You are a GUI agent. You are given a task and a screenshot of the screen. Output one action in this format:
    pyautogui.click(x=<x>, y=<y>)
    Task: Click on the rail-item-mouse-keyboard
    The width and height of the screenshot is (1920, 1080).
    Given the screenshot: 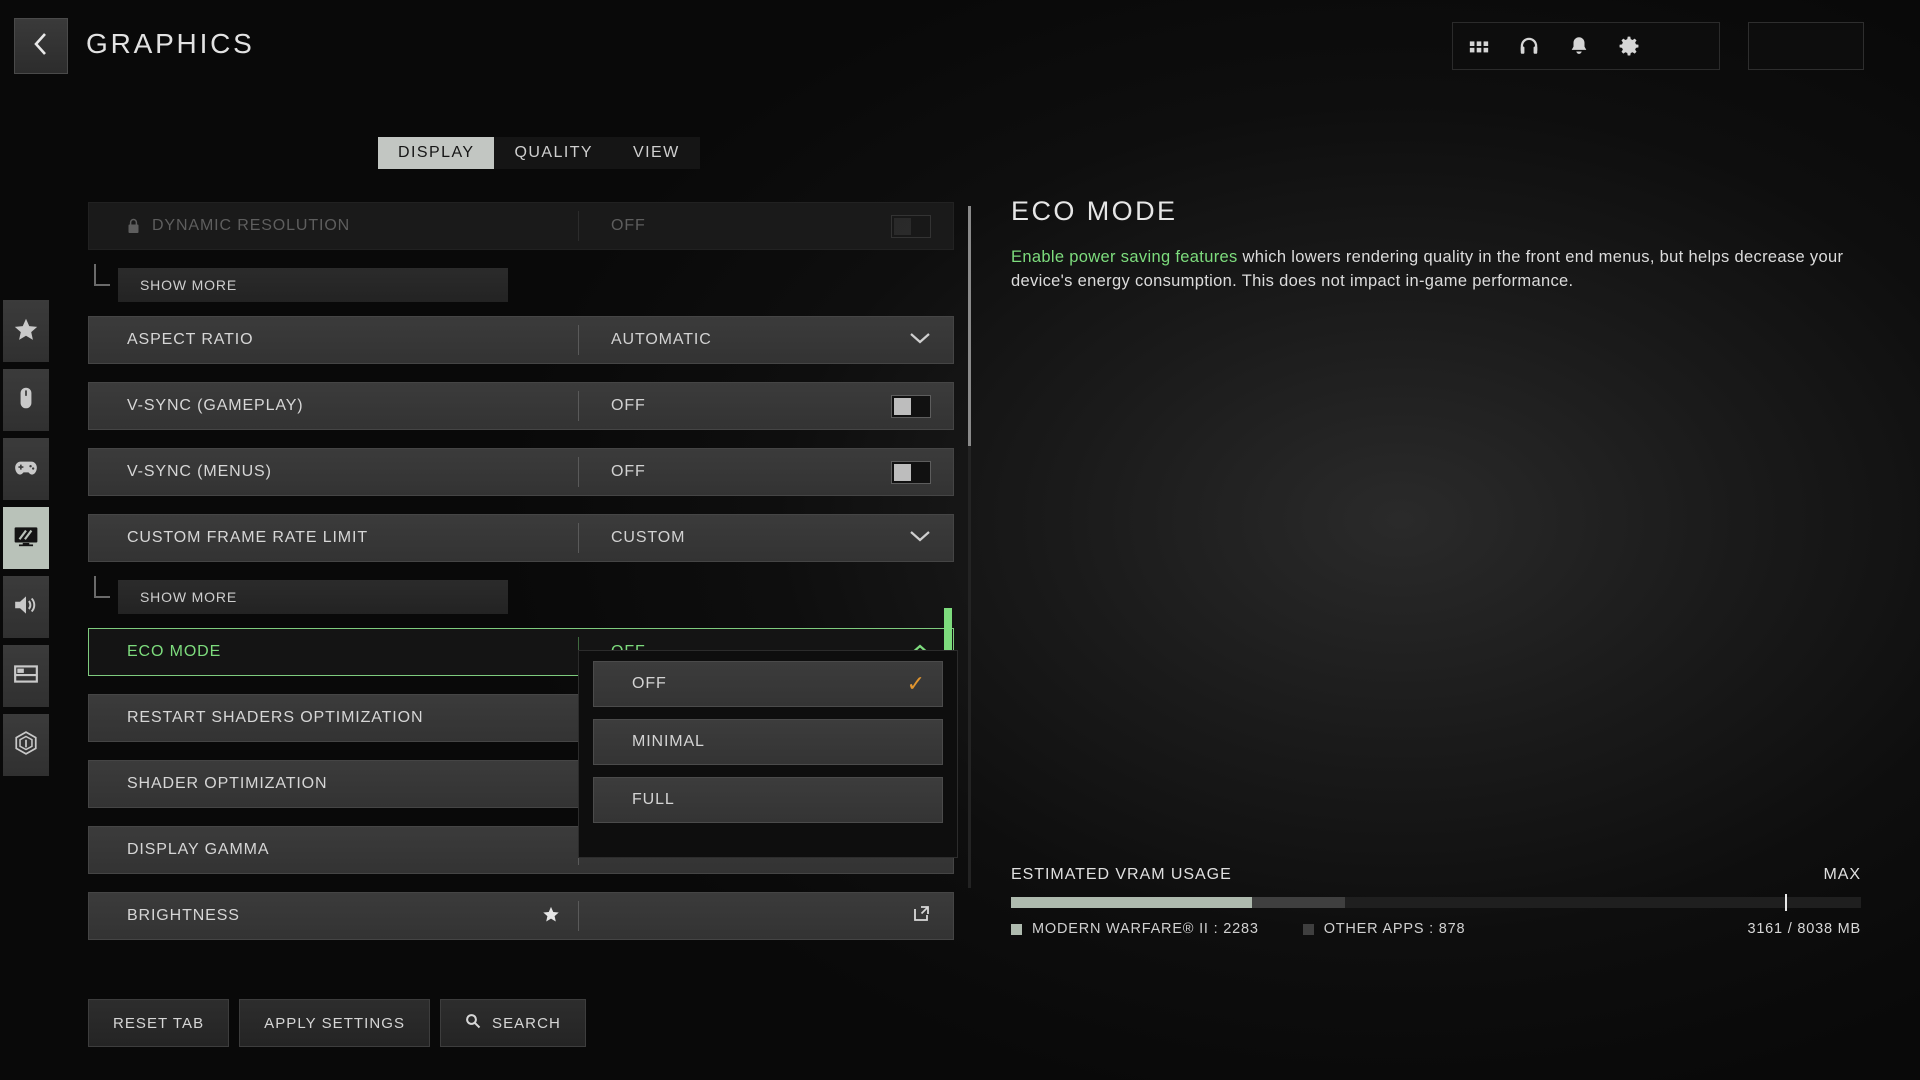 What is the action you would take?
    pyautogui.click(x=26, y=400)
    